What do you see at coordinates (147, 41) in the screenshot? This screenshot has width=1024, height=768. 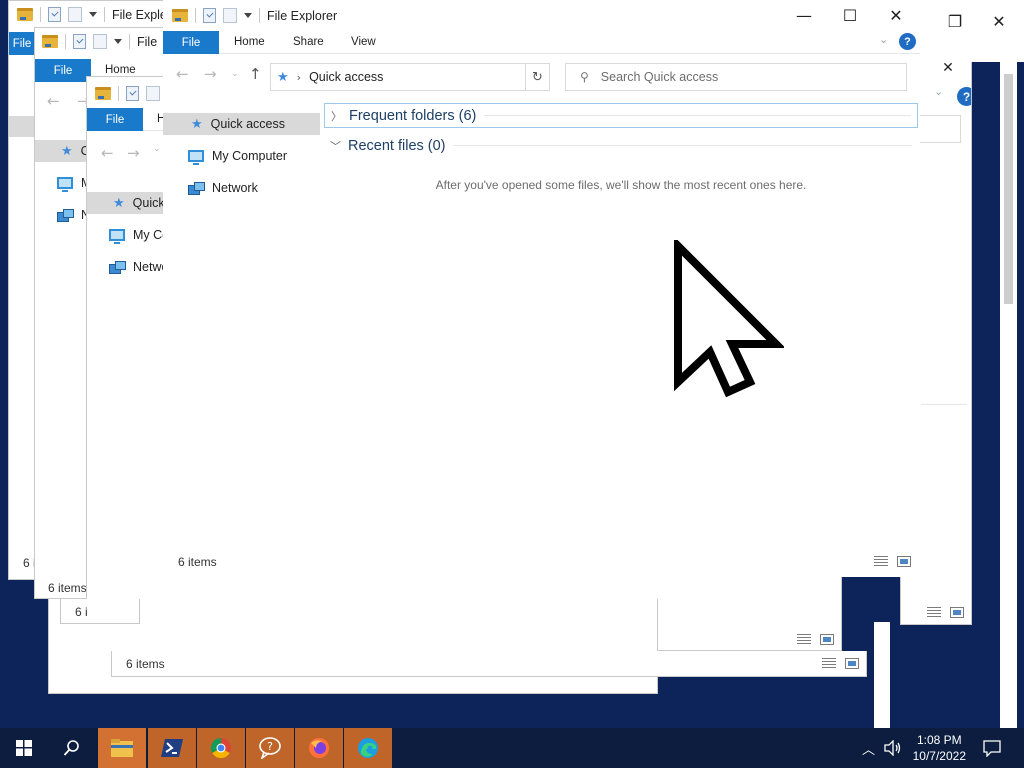 I see `window-title: File` at bounding box center [147, 41].